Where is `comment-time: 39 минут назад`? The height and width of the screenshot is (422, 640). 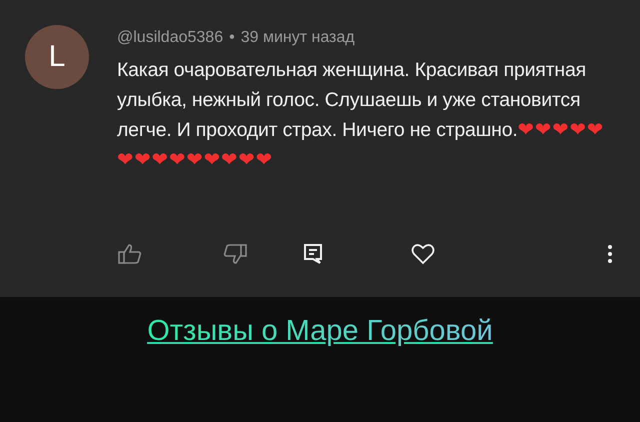
comment-time: 39 минут назад is located at coordinates (297, 38).